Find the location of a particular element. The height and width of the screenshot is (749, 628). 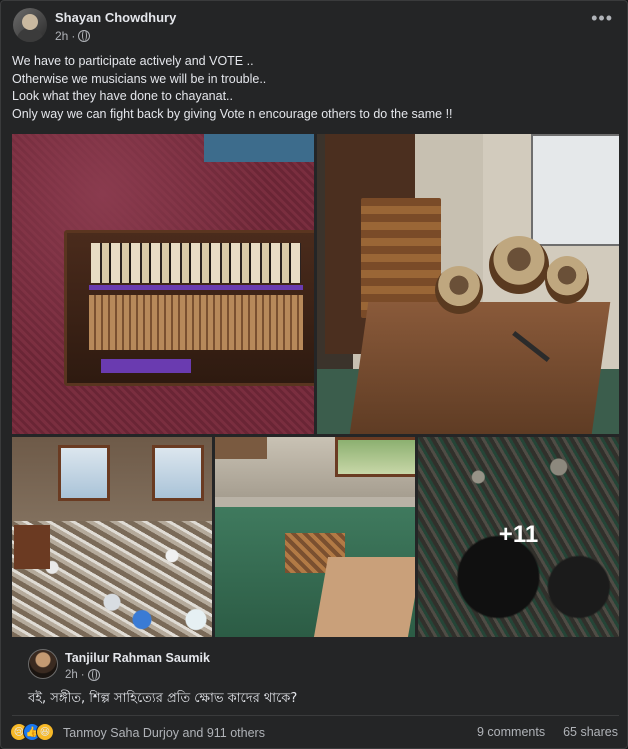

photo-floor-debris is located at coordinates (315, 537).